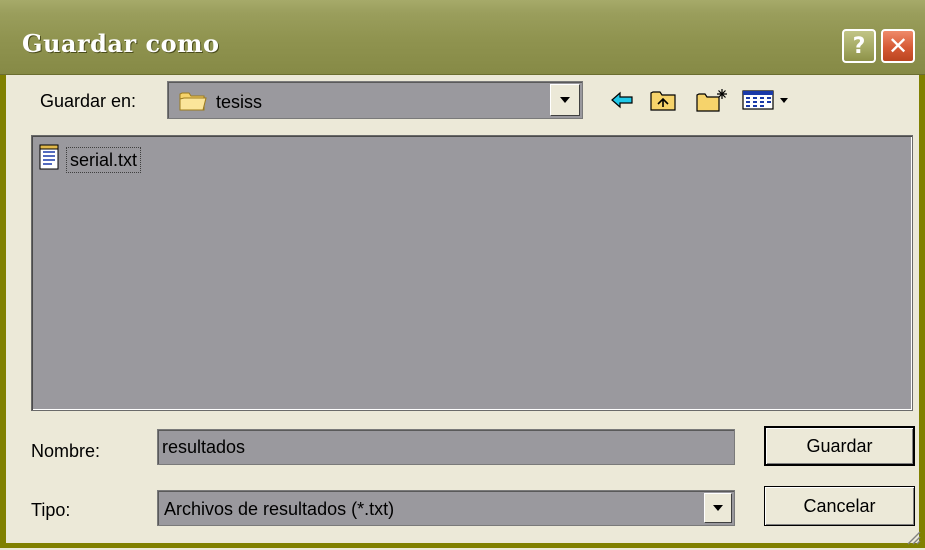 This screenshot has height=550, width=925. What do you see at coordinates (121, 43) in the screenshot?
I see `dialog-title: Guardar como` at bounding box center [121, 43].